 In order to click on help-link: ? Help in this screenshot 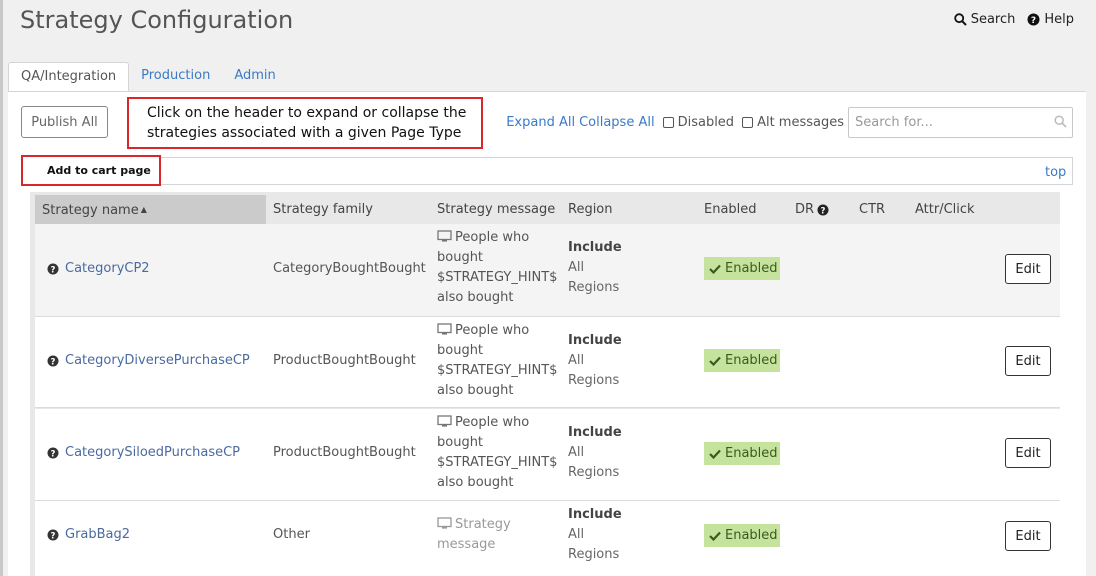, I will do `click(1050, 19)`.